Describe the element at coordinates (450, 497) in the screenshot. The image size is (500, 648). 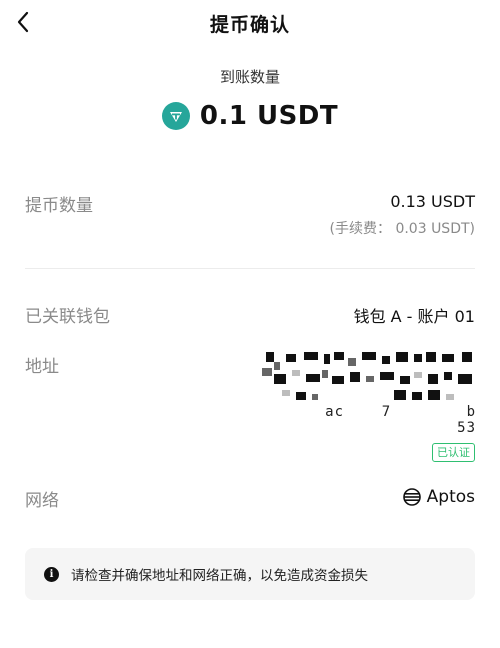
I see `network-name: Aptos` at that location.